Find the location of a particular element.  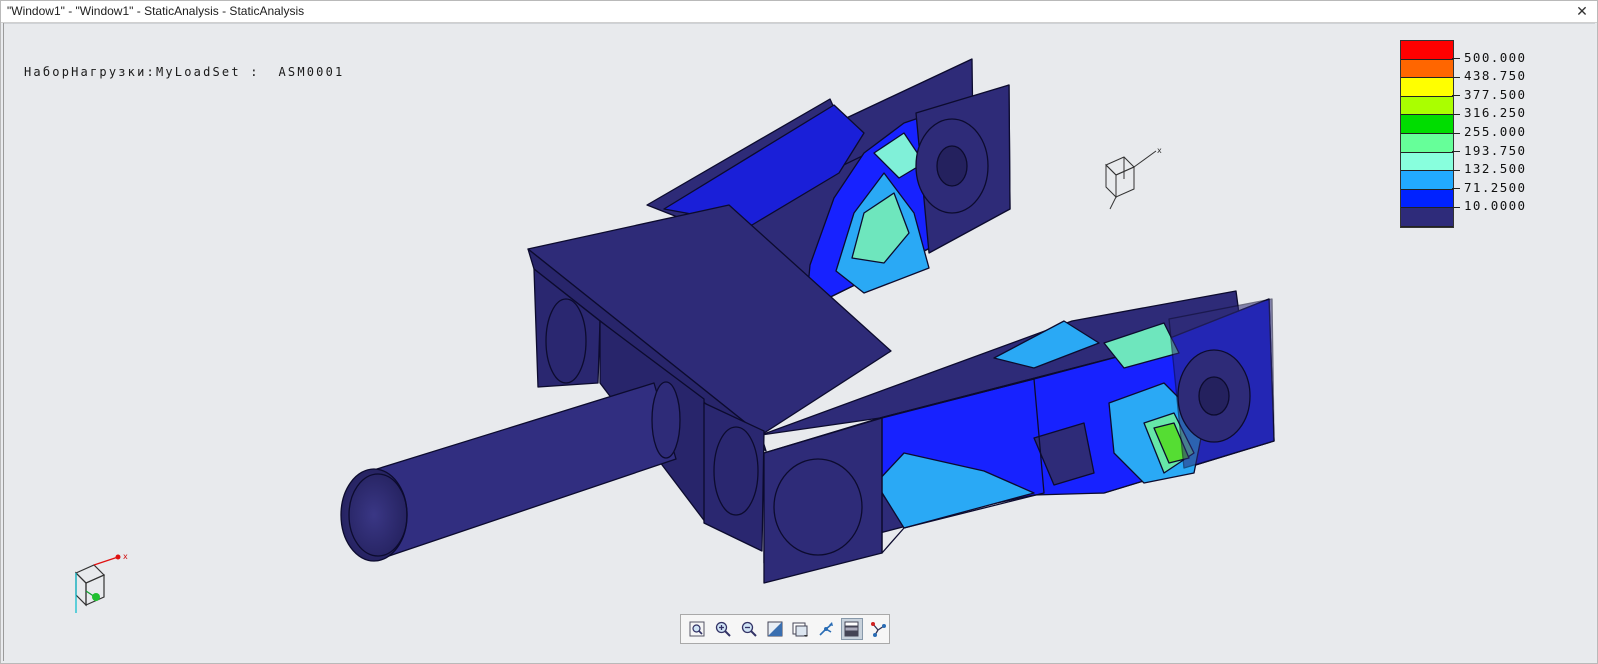

legend-value-label: 438.750 is located at coordinates (1495, 76).